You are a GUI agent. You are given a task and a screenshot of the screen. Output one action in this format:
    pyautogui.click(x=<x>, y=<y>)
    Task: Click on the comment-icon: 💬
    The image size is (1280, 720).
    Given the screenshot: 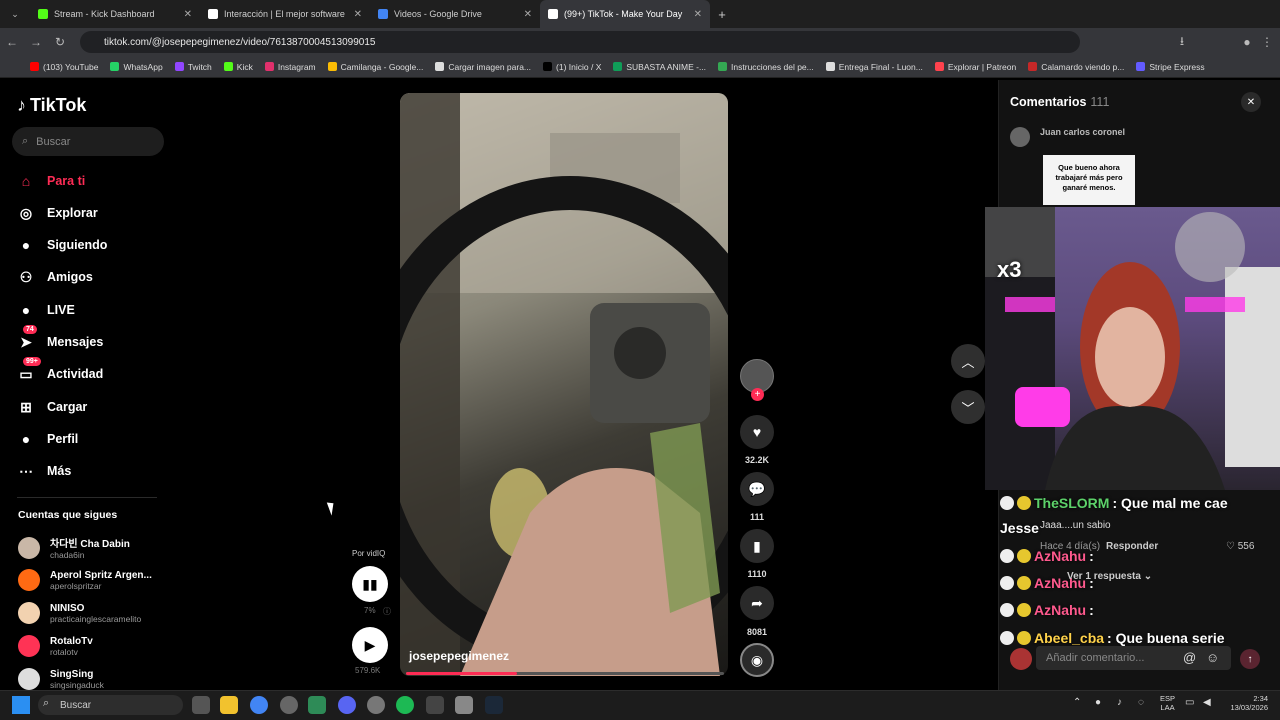 What is the action you would take?
    pyautogui.click(x=757, y=488)
    